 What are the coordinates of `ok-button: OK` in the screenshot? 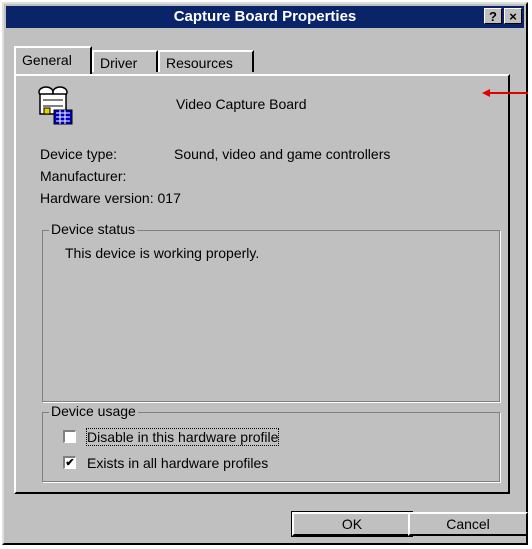 It's located at (352, 524).